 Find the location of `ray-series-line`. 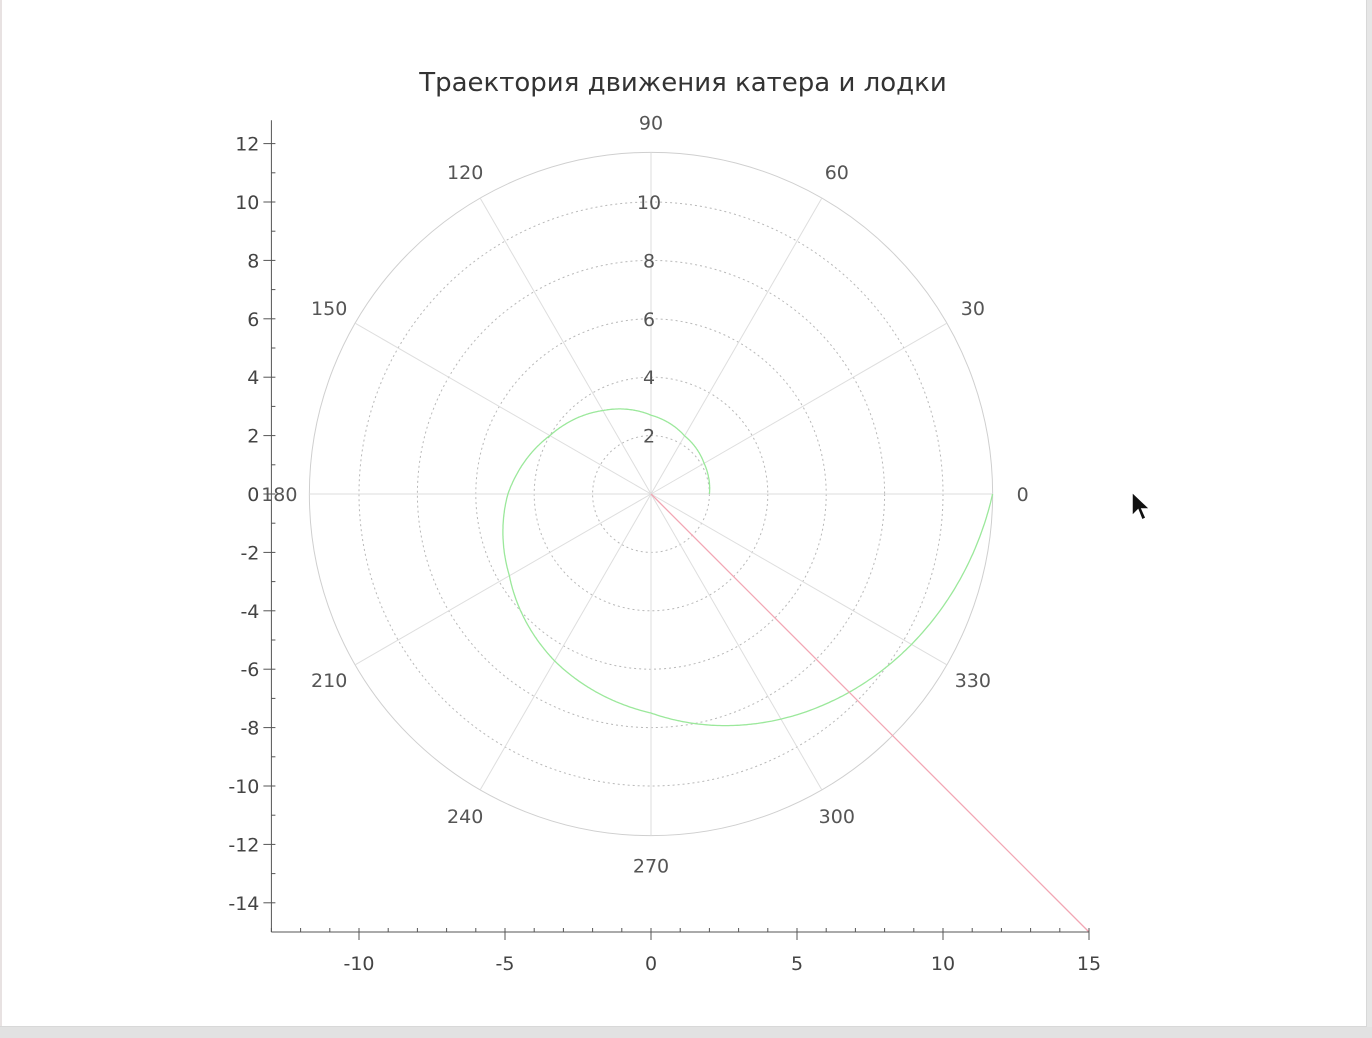

ray-series-line is located at coordinates (870, 713).